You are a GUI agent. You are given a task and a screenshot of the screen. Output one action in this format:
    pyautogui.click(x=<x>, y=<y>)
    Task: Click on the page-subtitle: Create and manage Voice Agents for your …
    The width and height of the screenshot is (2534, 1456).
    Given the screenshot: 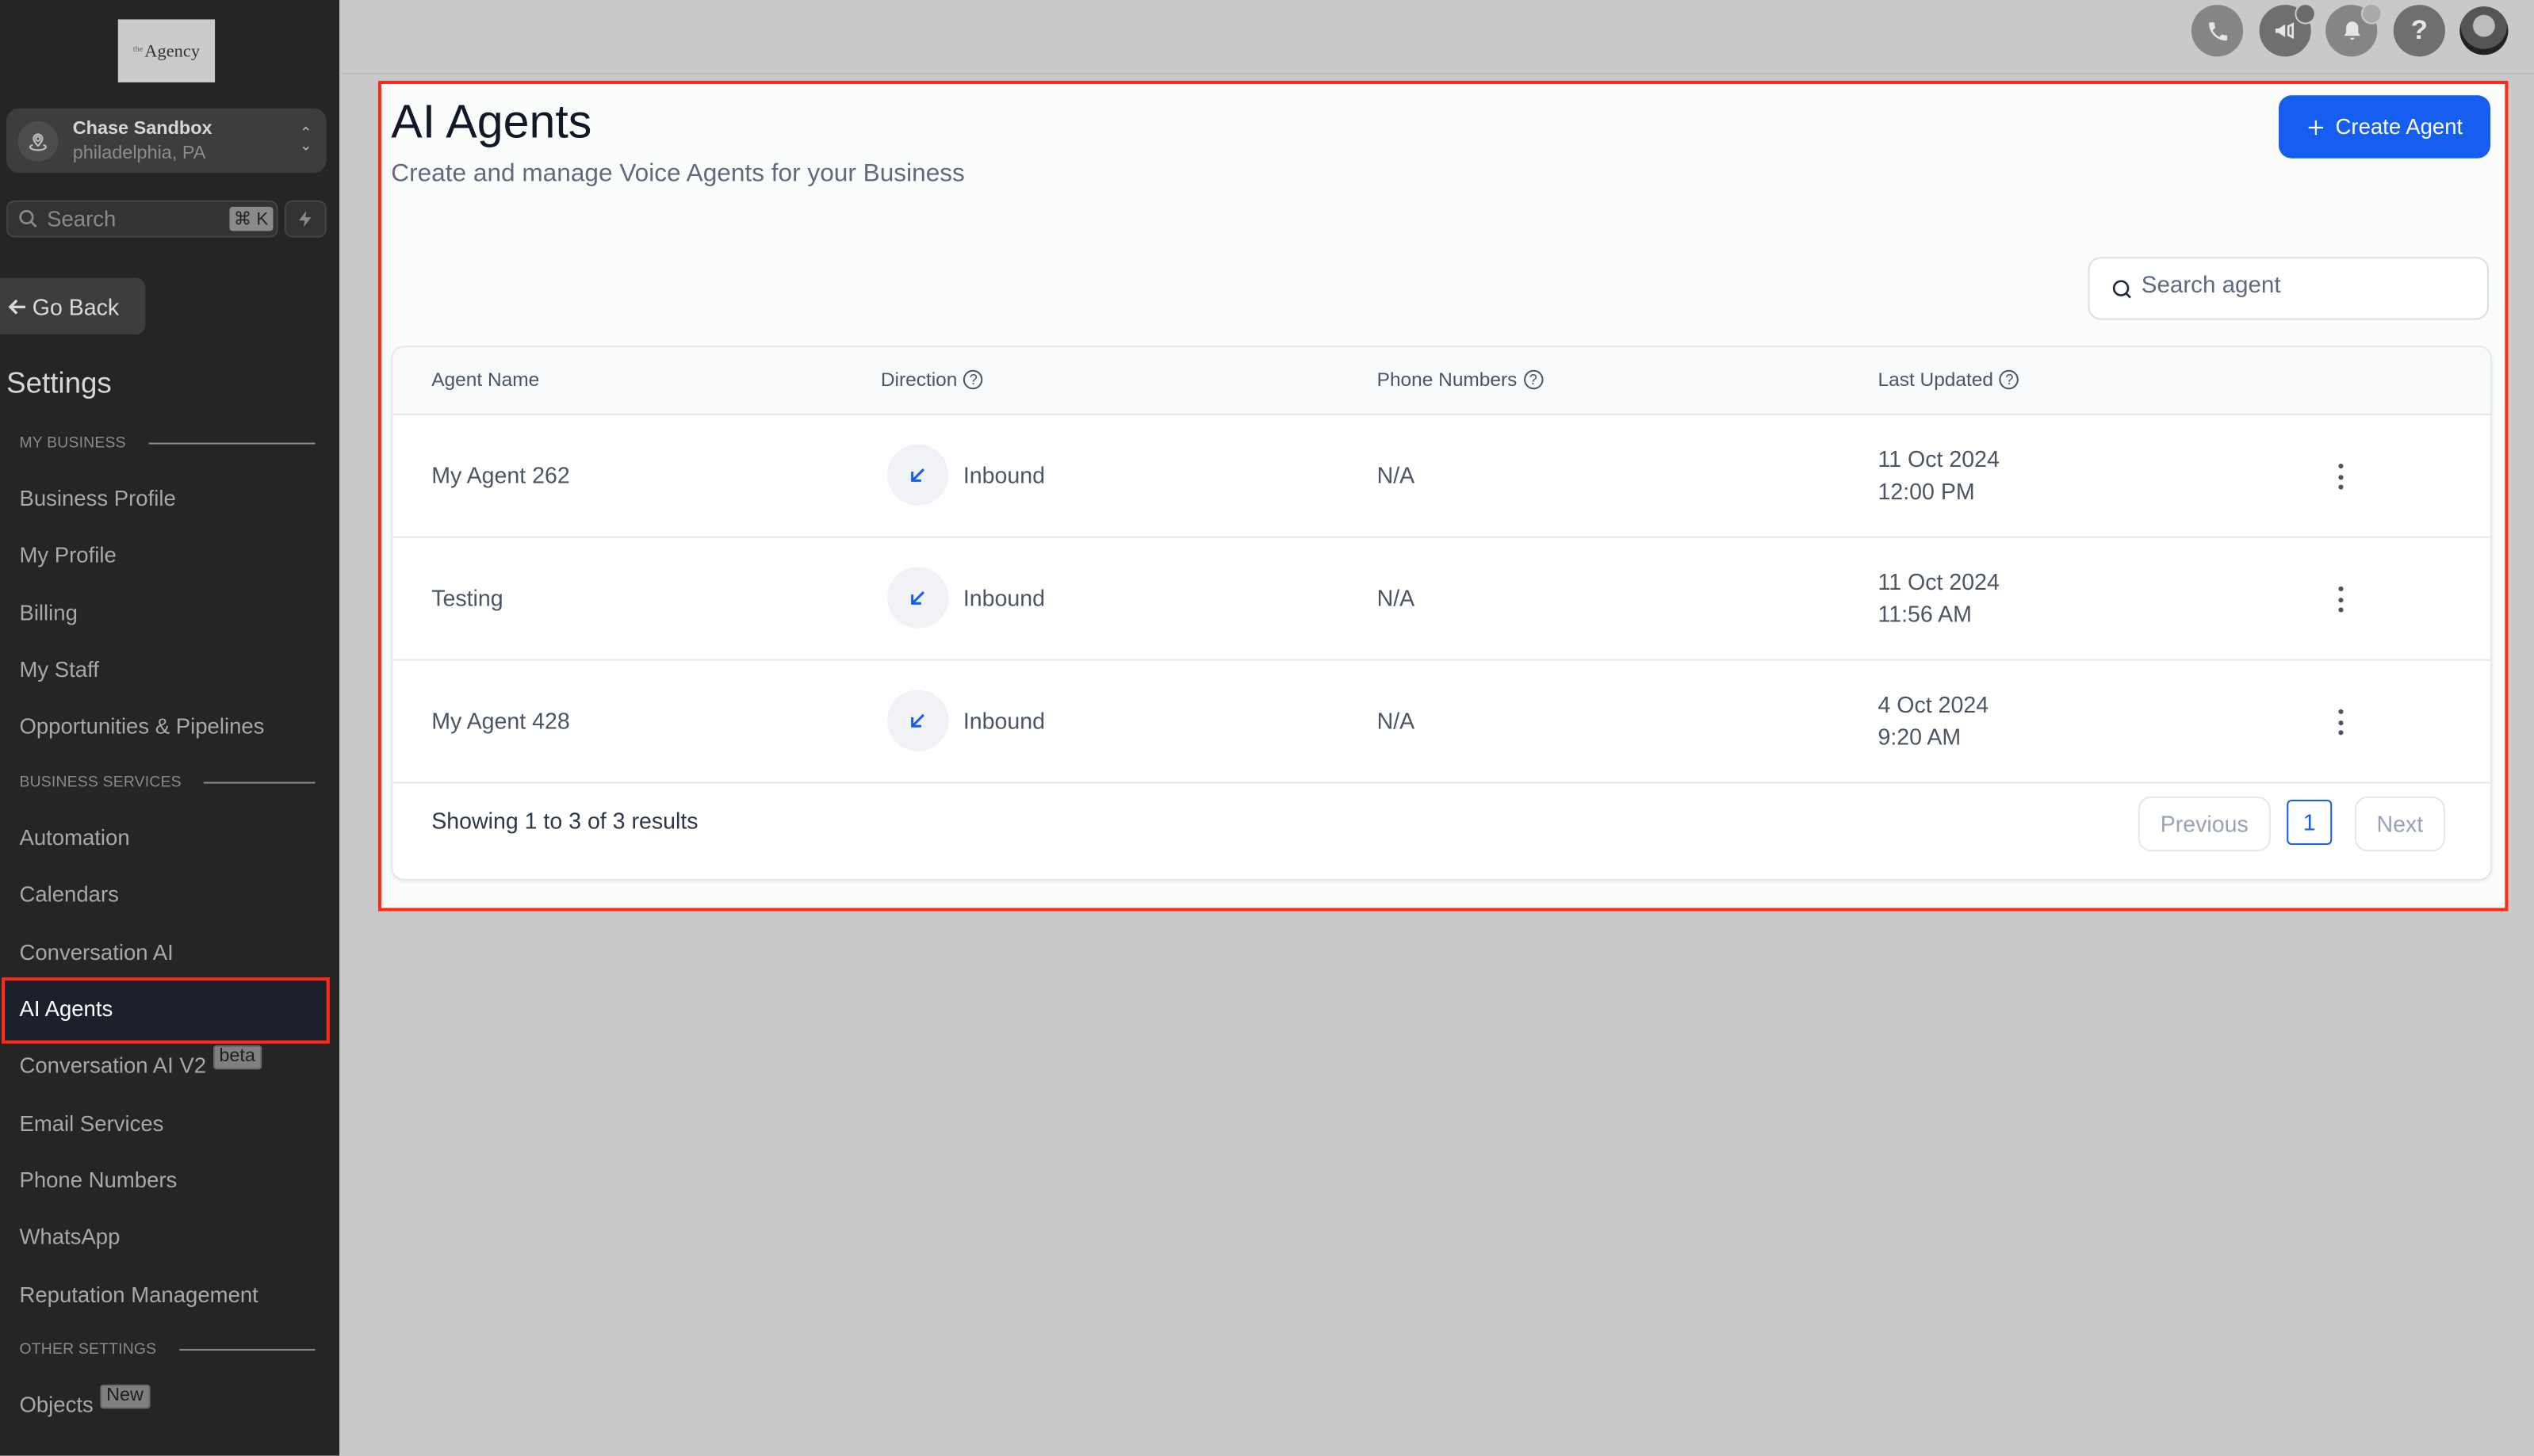 What is the action you would take?
    pyautogui.click(x=678, y=173)
    